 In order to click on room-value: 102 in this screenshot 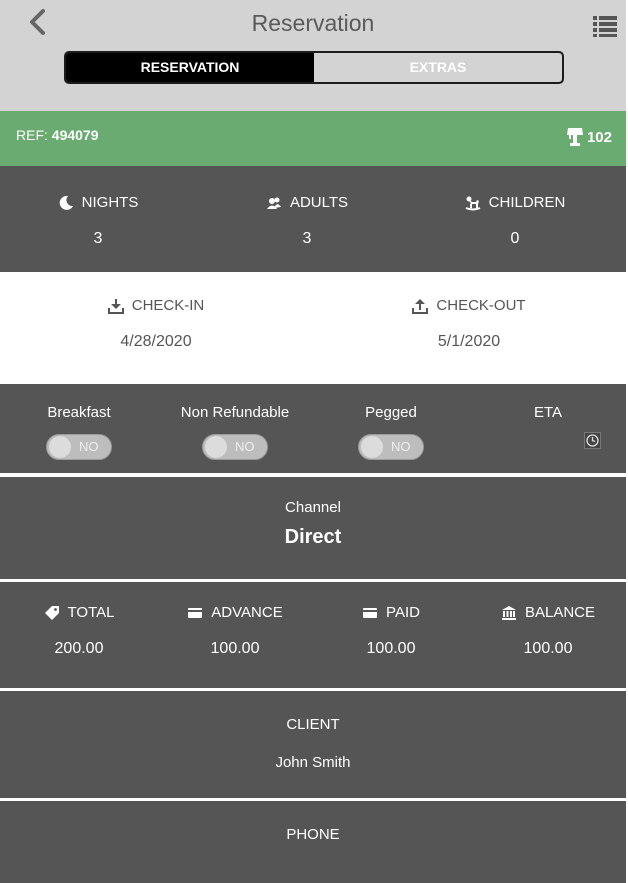, I will do `click(599, 137)`.